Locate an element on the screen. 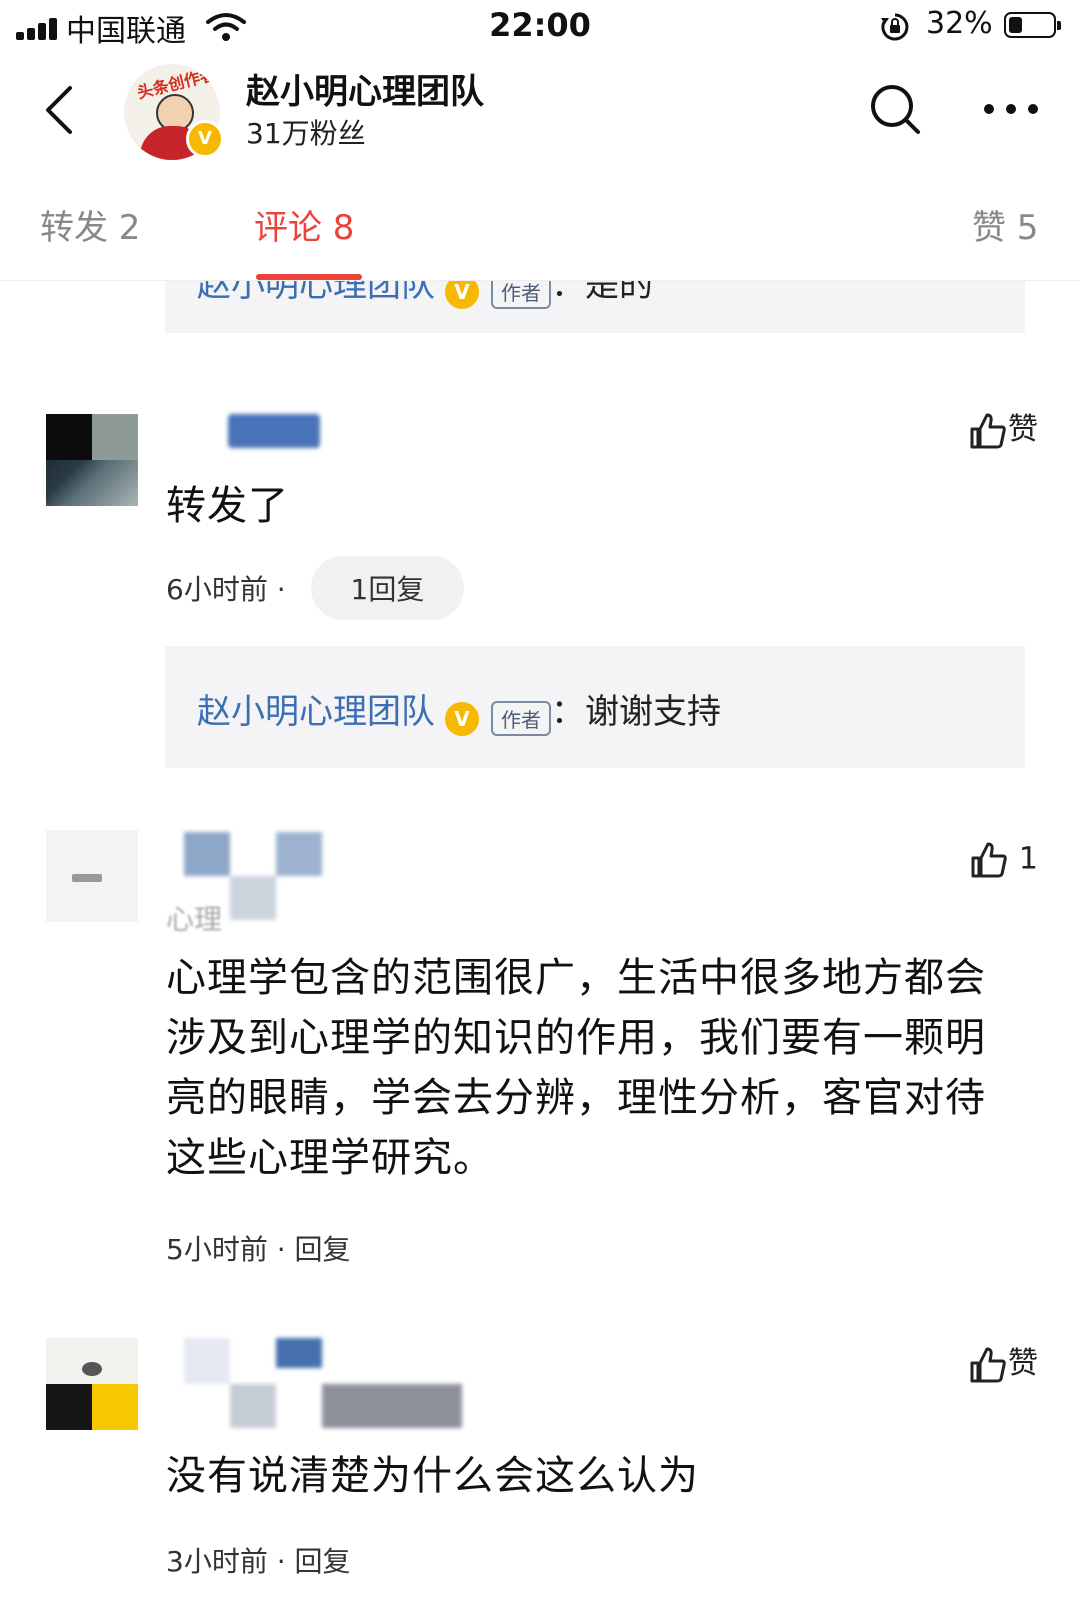  battery-icon is located at coordinates (1032, 25).